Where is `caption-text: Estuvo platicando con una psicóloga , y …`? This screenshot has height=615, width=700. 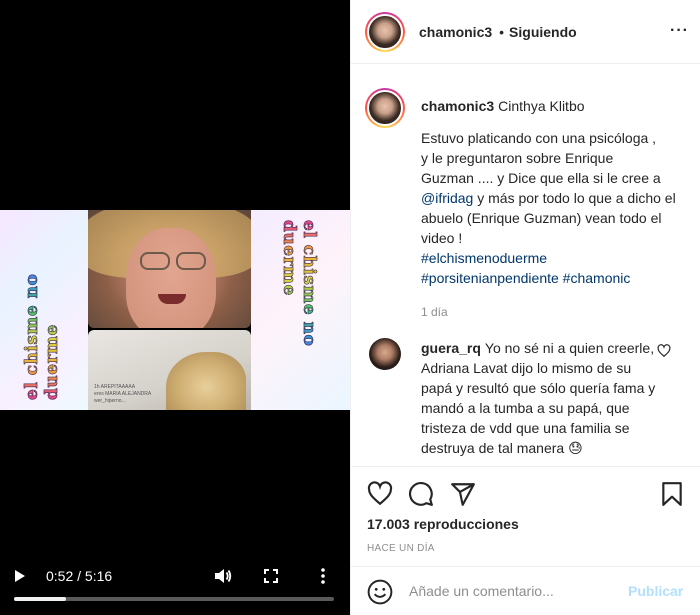
caption-text: Estuvo platicando con una psicóloga , y … is located at coordinates (551, 208).